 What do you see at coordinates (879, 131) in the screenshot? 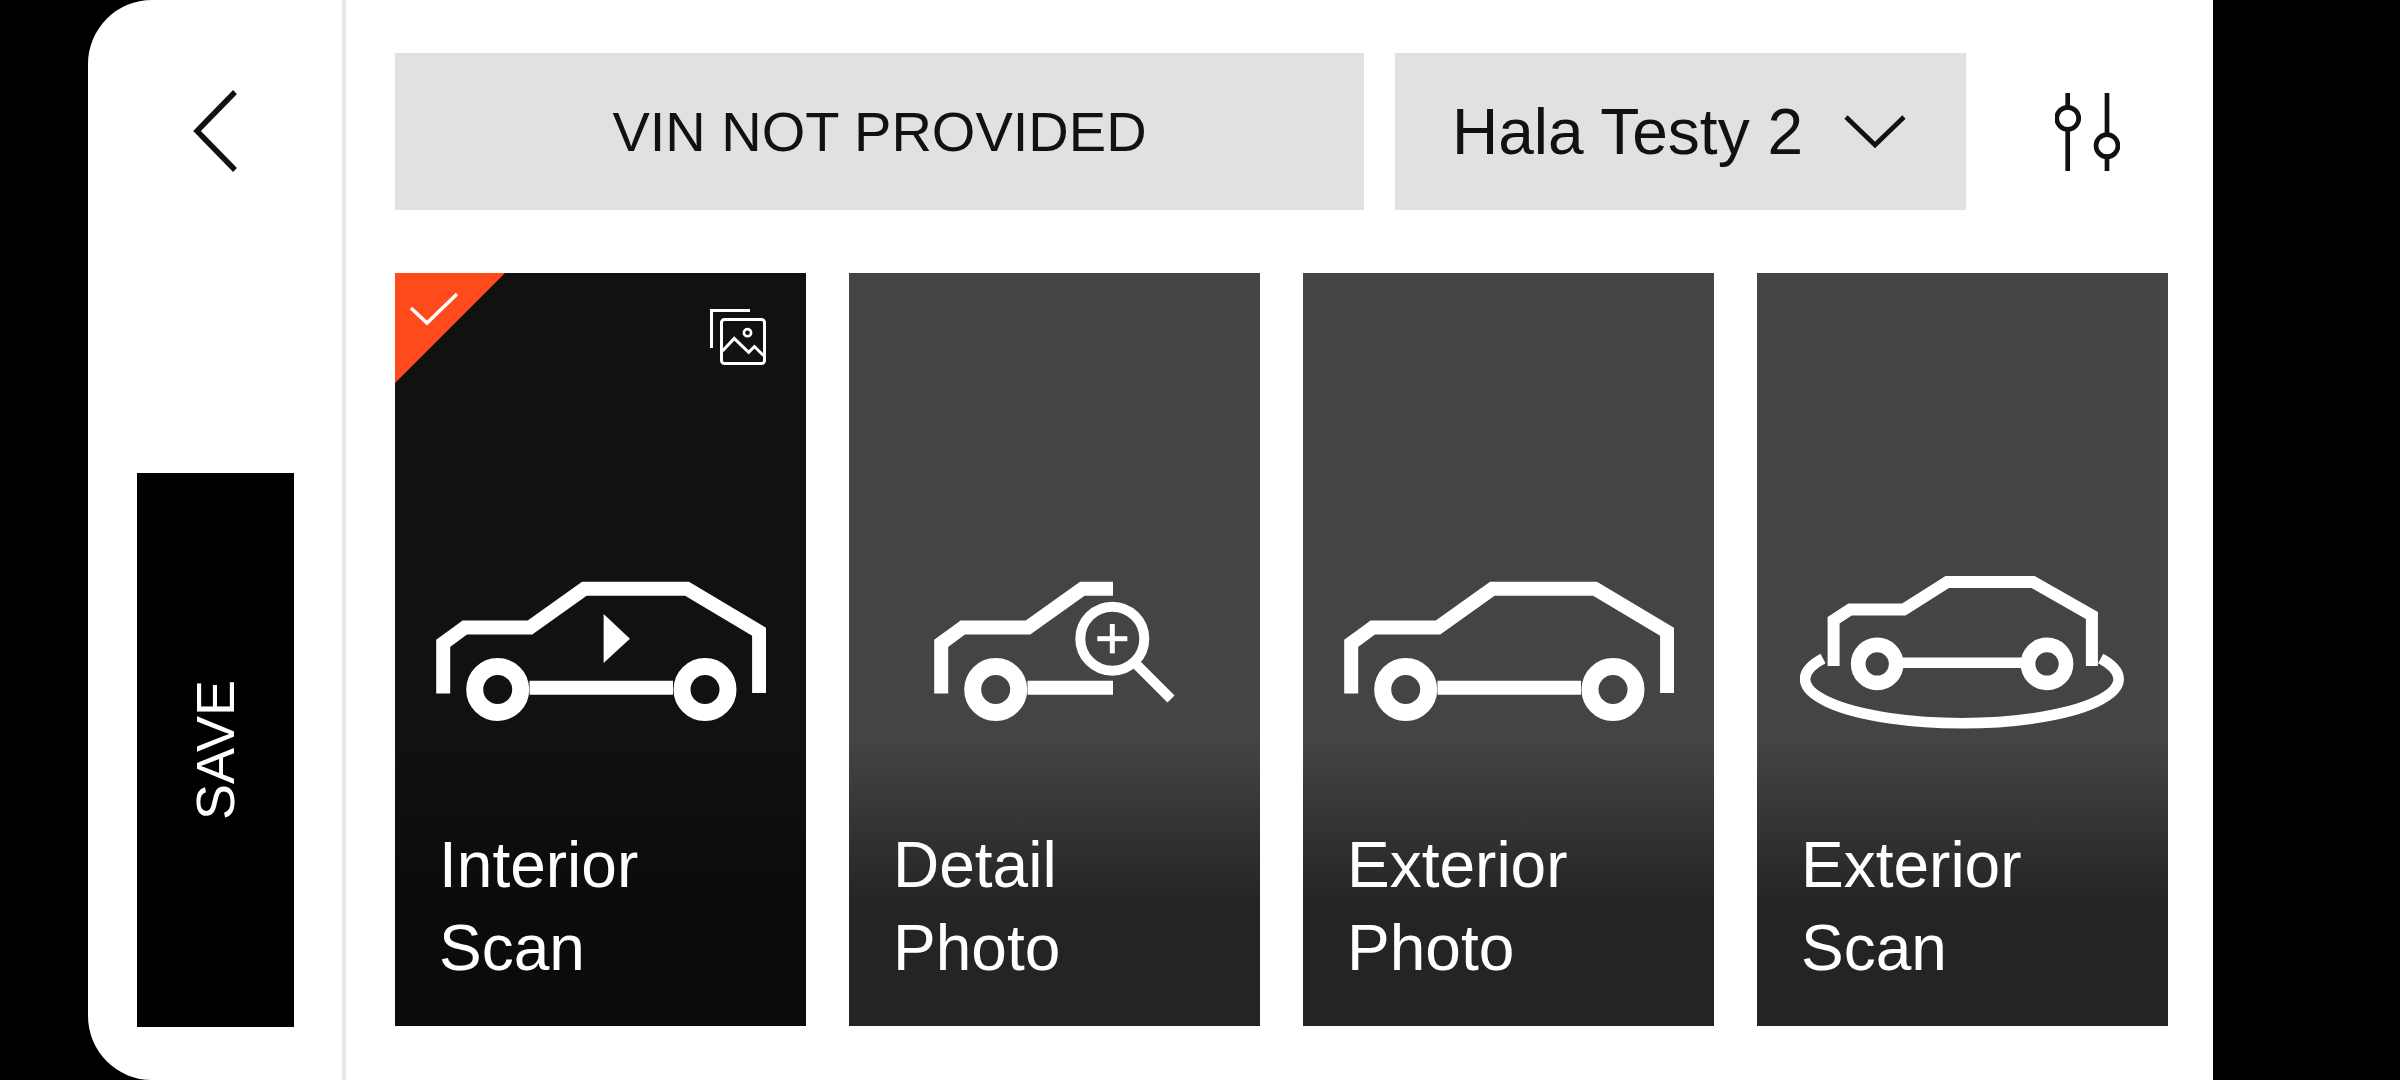
I see `vin-button: VIN NOT PROVIDED` at bounding box center [879, 131].